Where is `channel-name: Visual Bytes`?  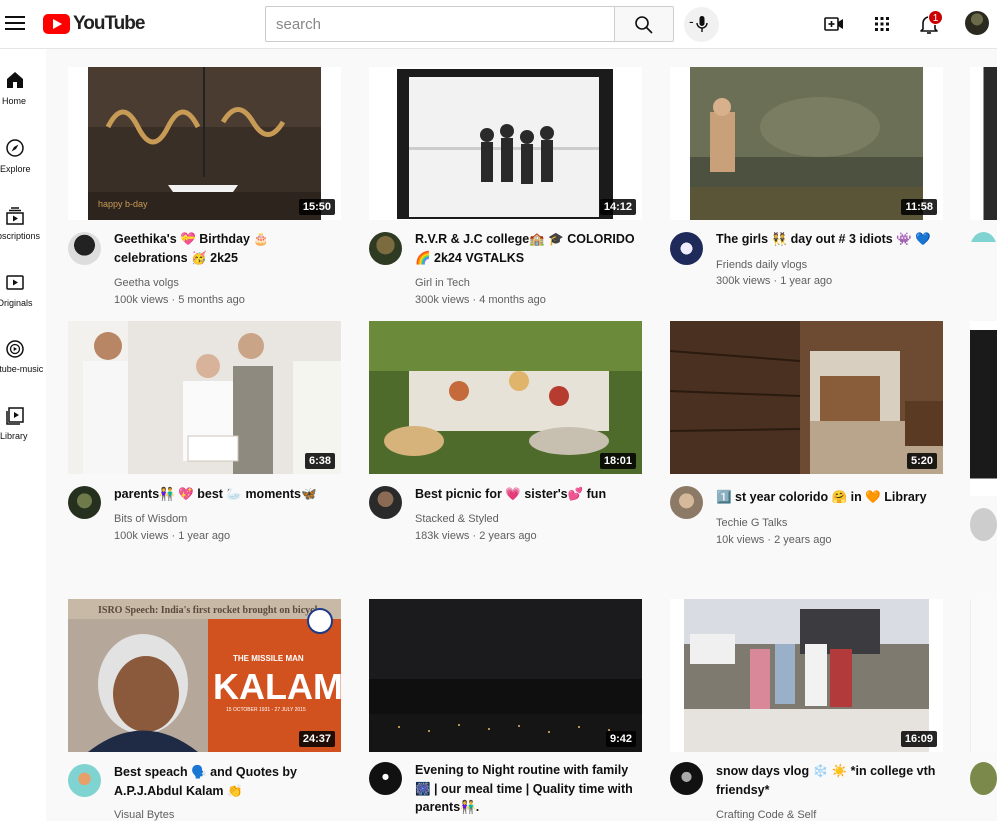
channel-name: Visual Bytes is located at coordinates (144, 815).